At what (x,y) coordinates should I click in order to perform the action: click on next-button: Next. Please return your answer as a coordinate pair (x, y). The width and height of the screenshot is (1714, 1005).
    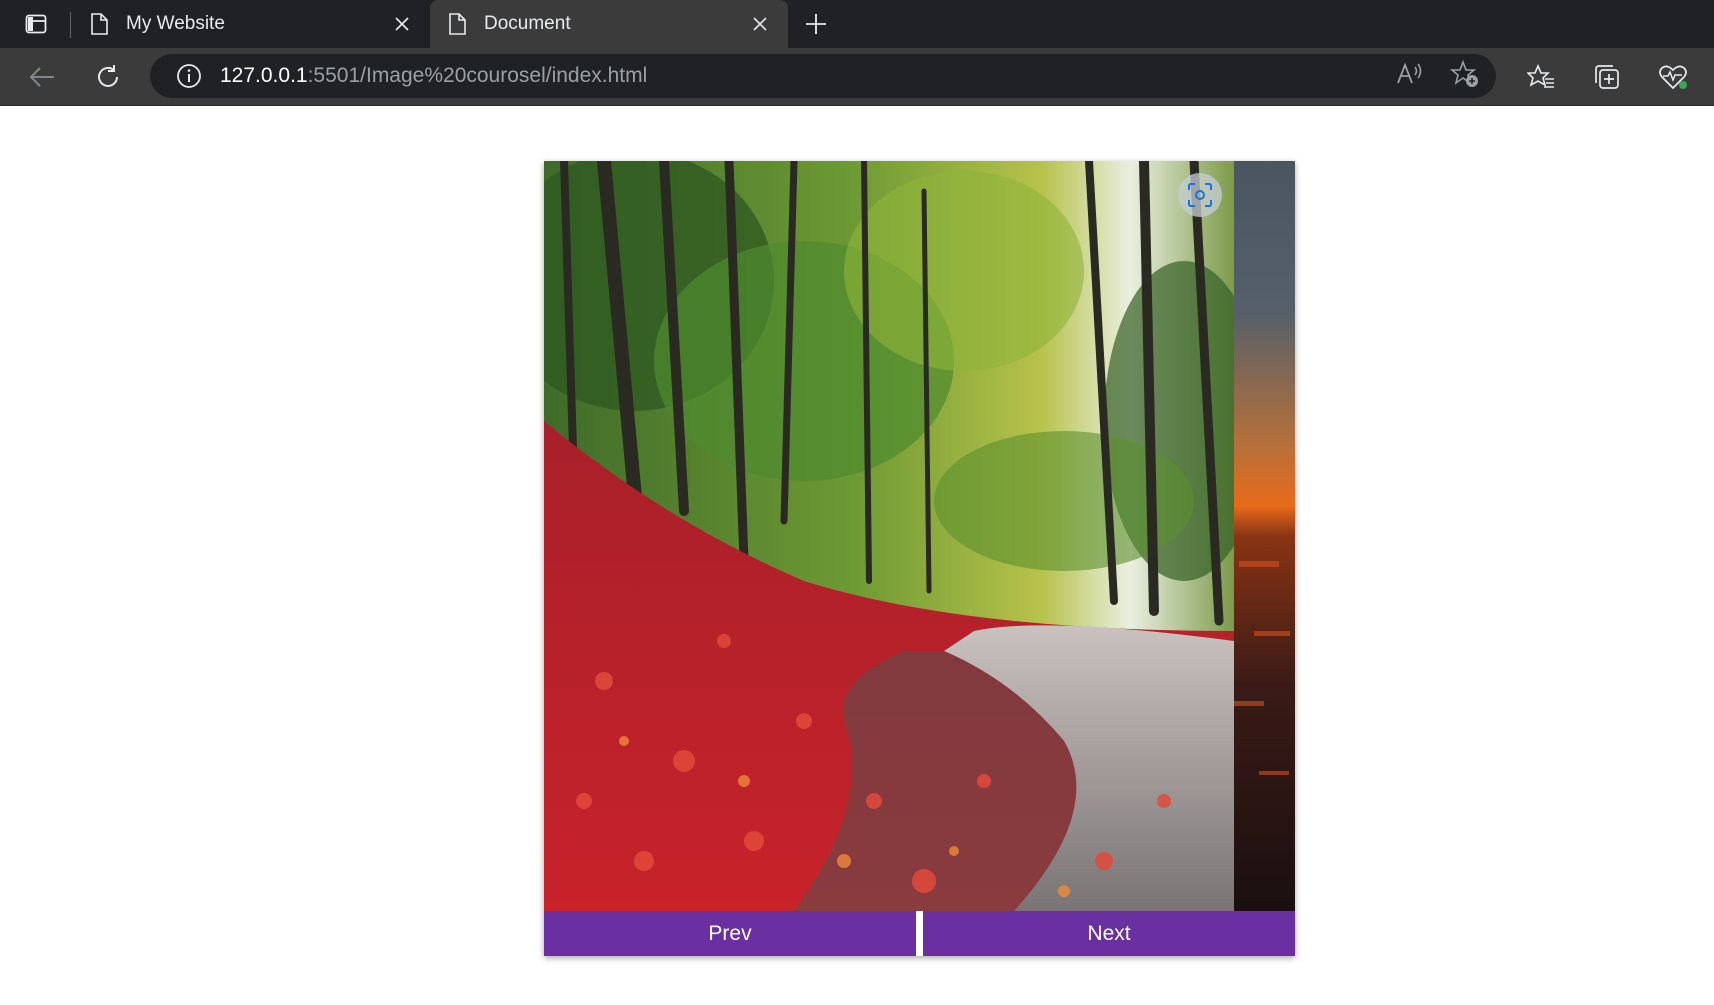
    Looking at the image, I should click on (1109, 933).